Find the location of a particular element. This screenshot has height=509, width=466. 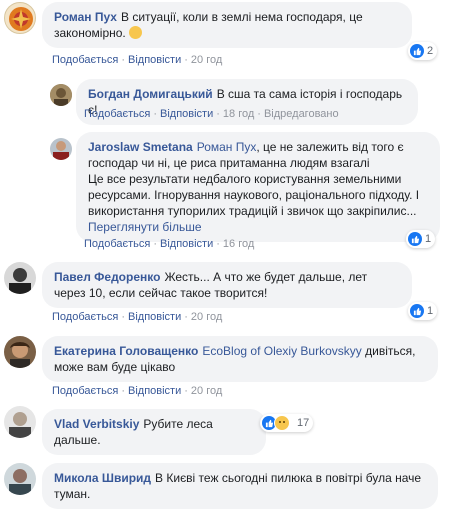

comment-author: Микола Швирид is located at coordinates (102, 478).